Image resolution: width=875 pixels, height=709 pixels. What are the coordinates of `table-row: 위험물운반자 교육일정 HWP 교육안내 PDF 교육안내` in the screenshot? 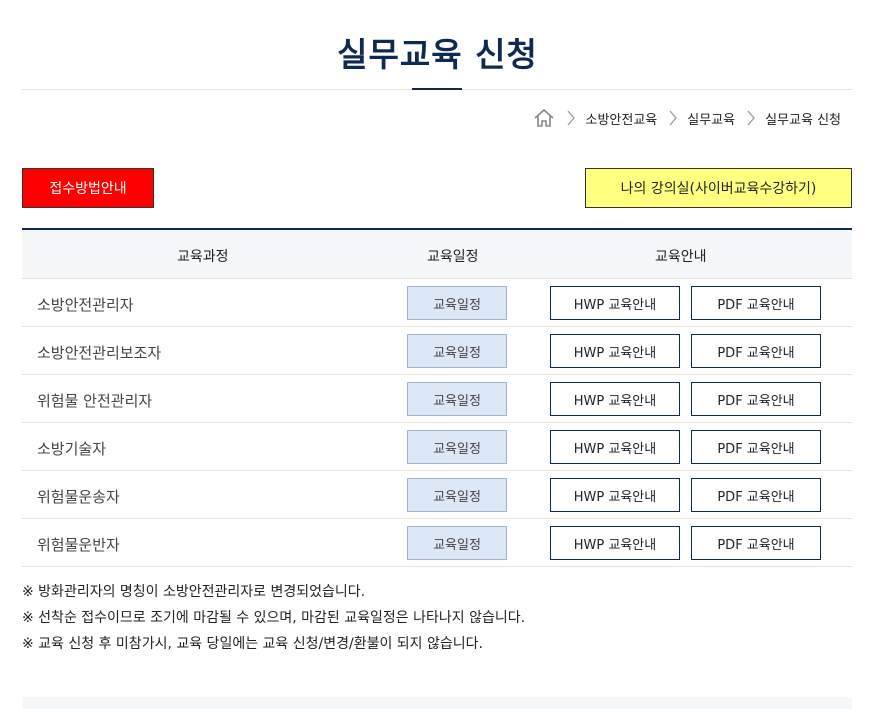 It's located at (437, 543).